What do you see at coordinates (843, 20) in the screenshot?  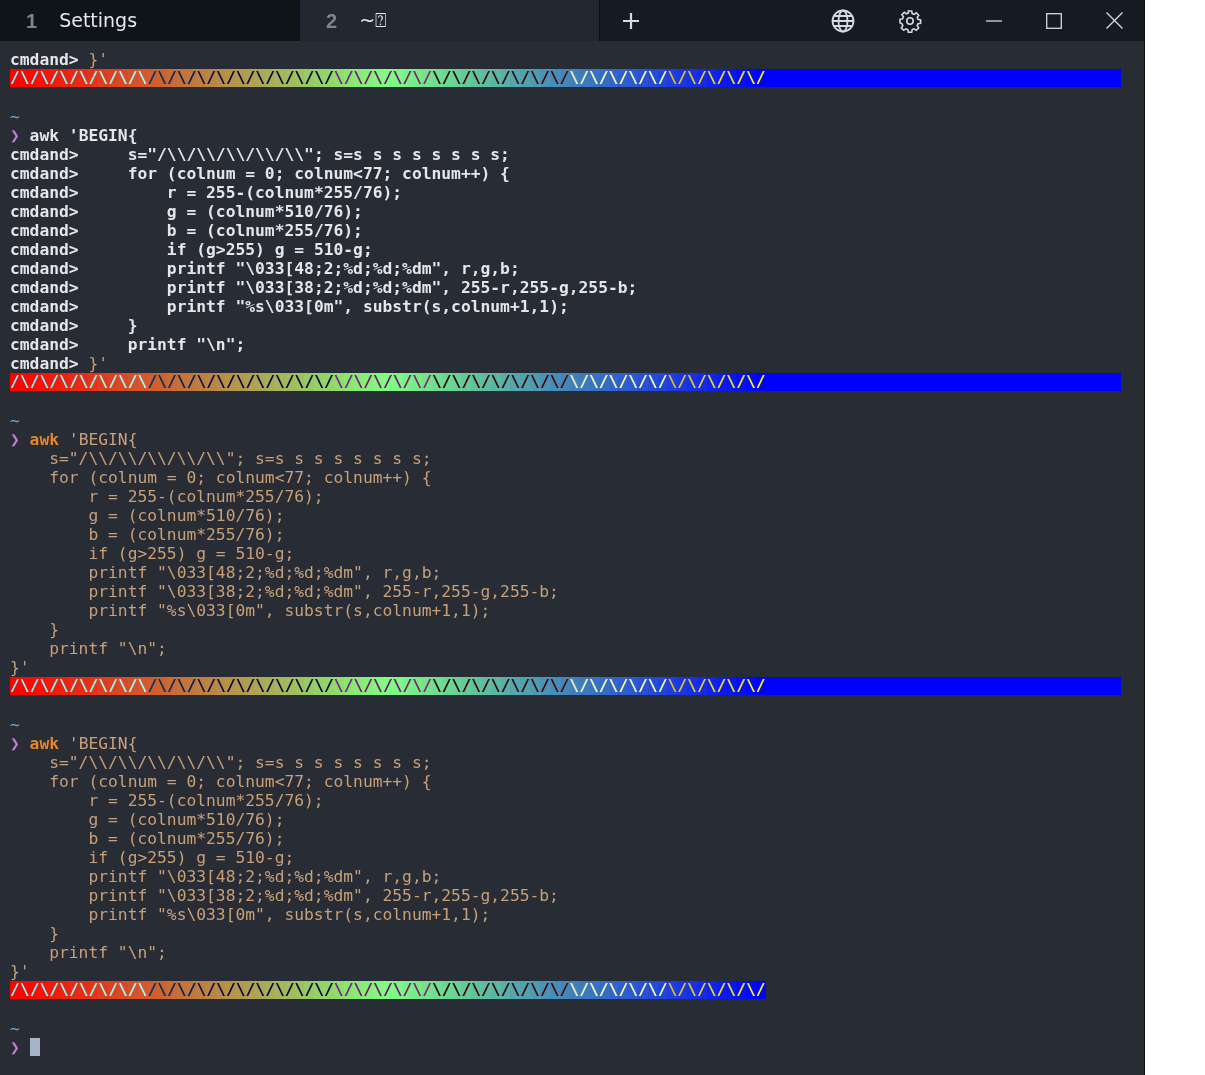 I see `globe-icon` at bounding box center [843, 20].